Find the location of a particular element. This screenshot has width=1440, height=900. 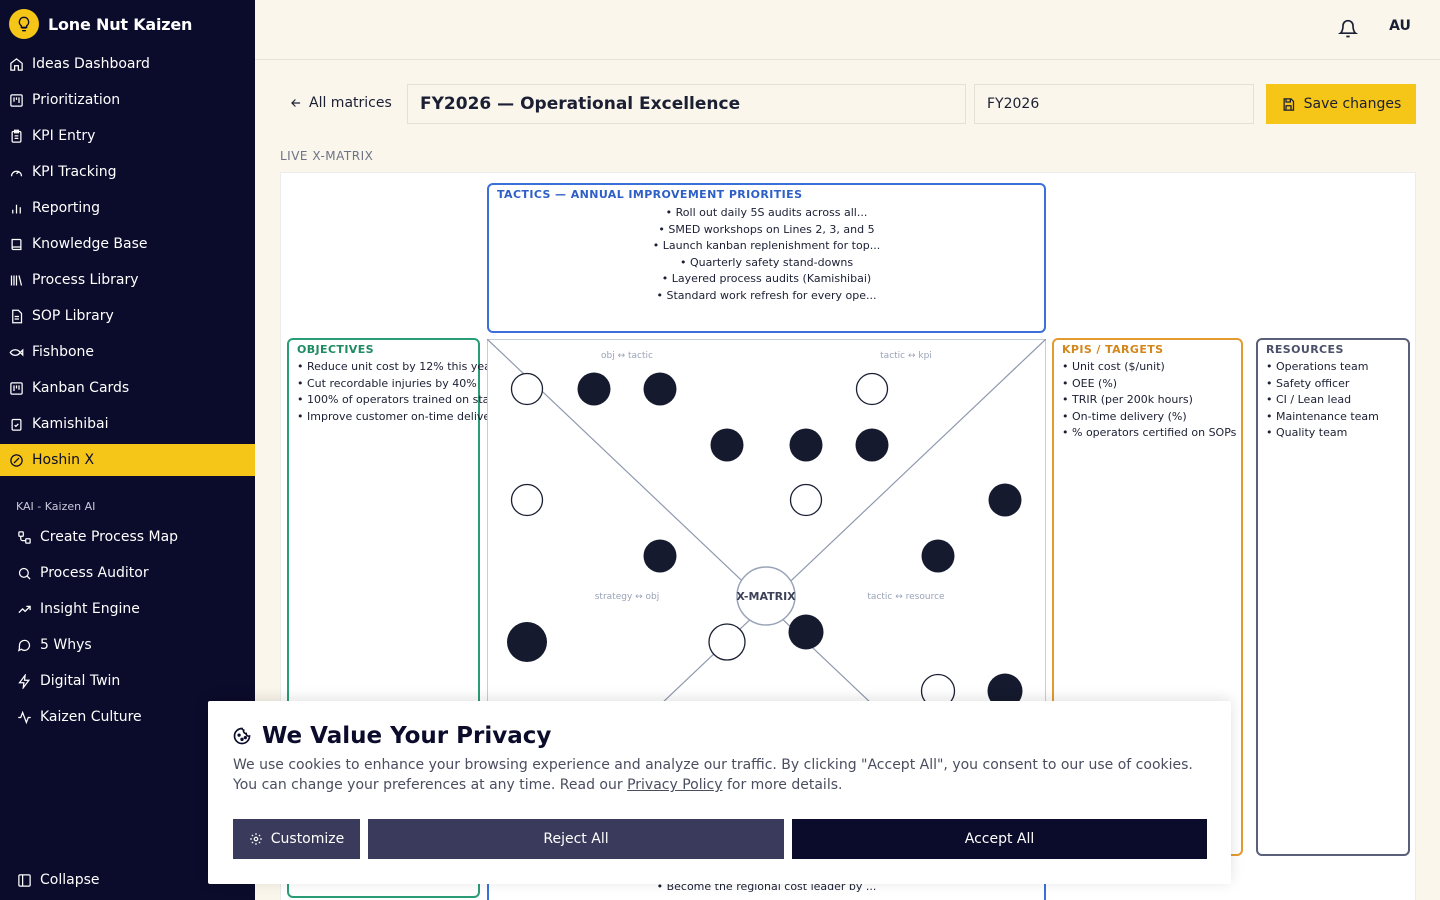

kpi-item: • OEE (%) is located at coordinates (1151, 384).